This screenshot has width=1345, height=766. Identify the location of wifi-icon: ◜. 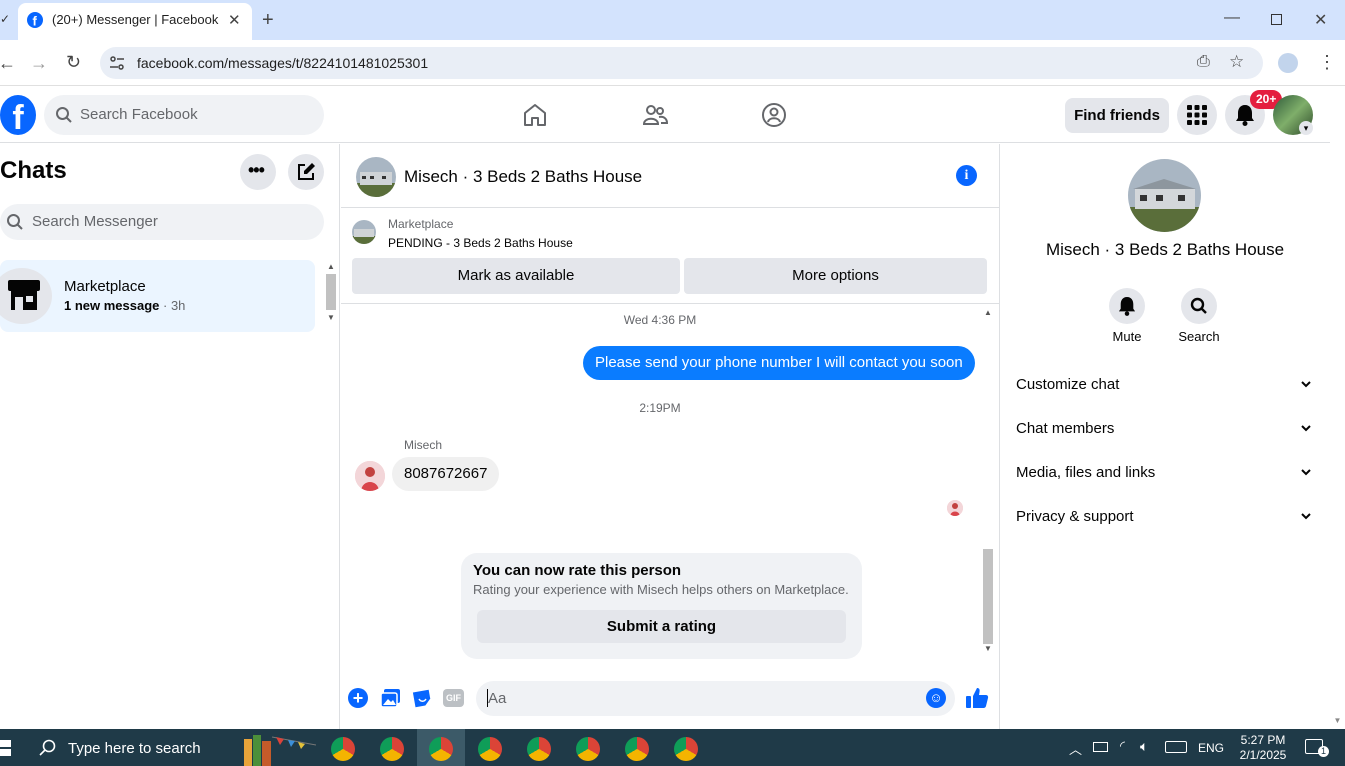
(1122, 746).